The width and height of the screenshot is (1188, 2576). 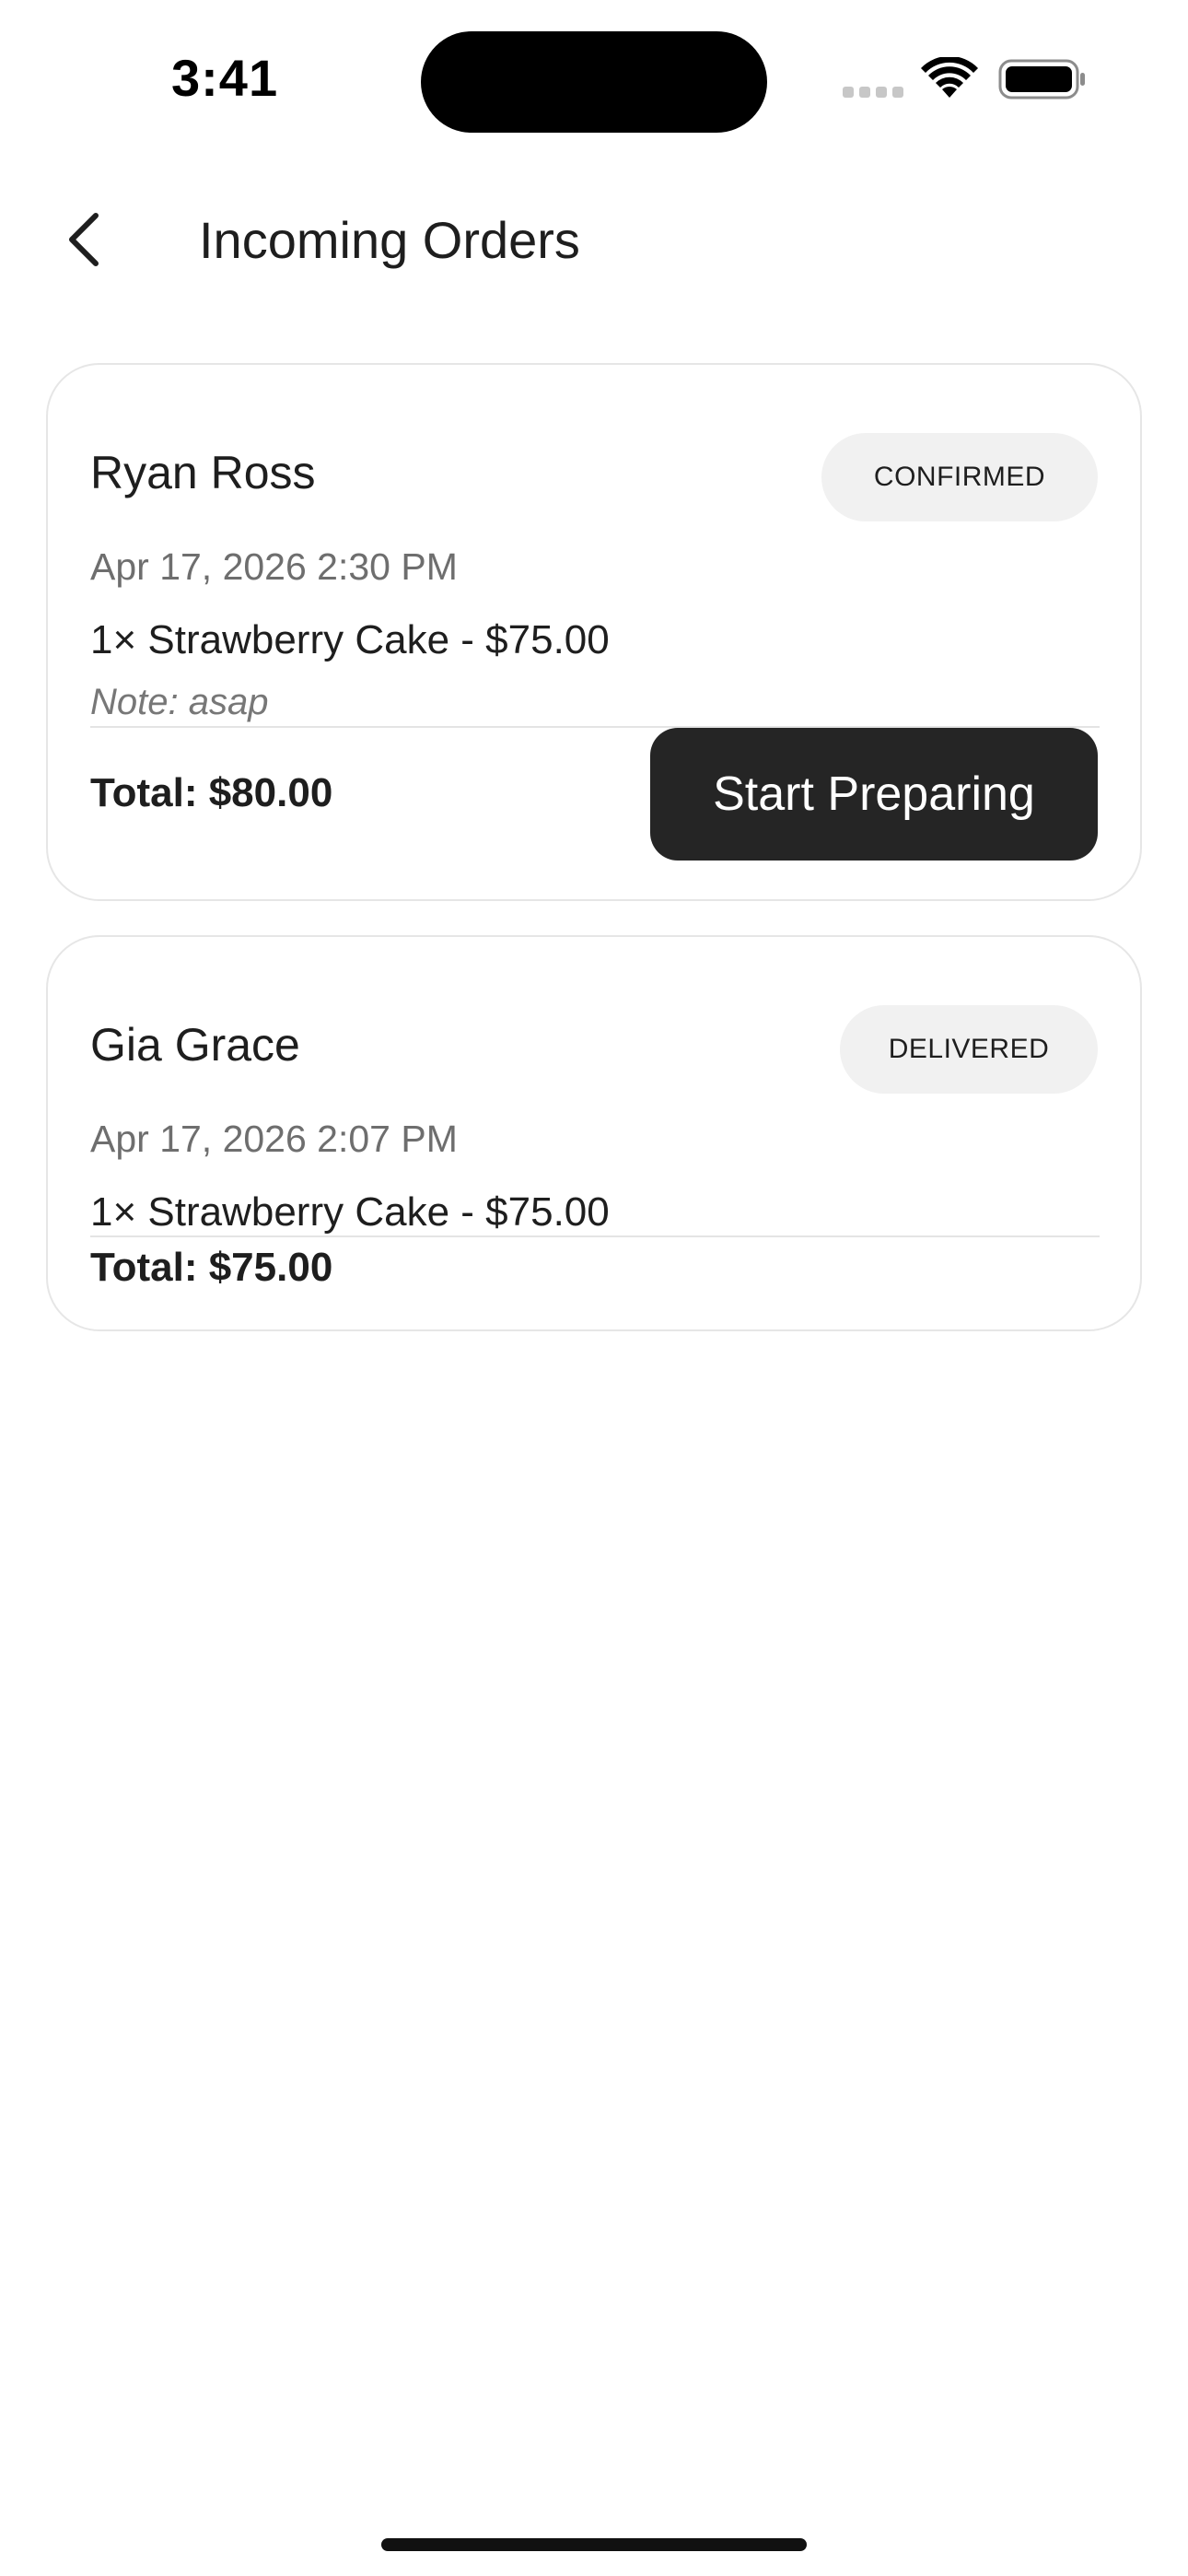 I want to click on dynamic-island, so click(x=594, y=82).